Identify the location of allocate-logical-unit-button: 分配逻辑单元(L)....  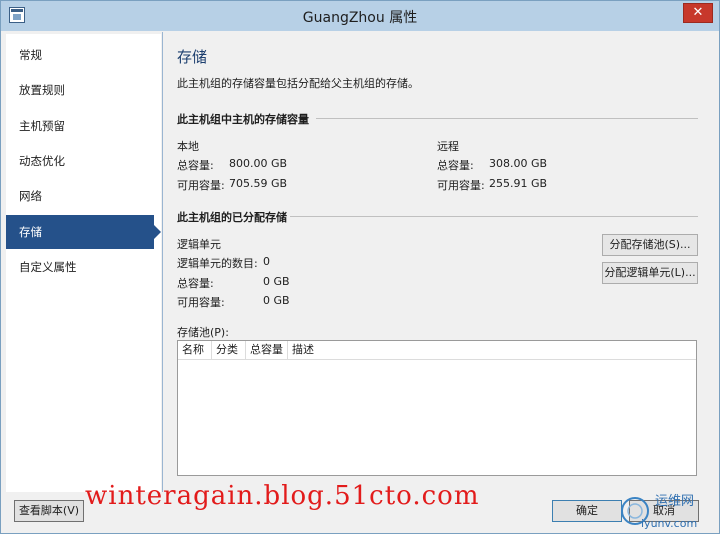
(650, 273).